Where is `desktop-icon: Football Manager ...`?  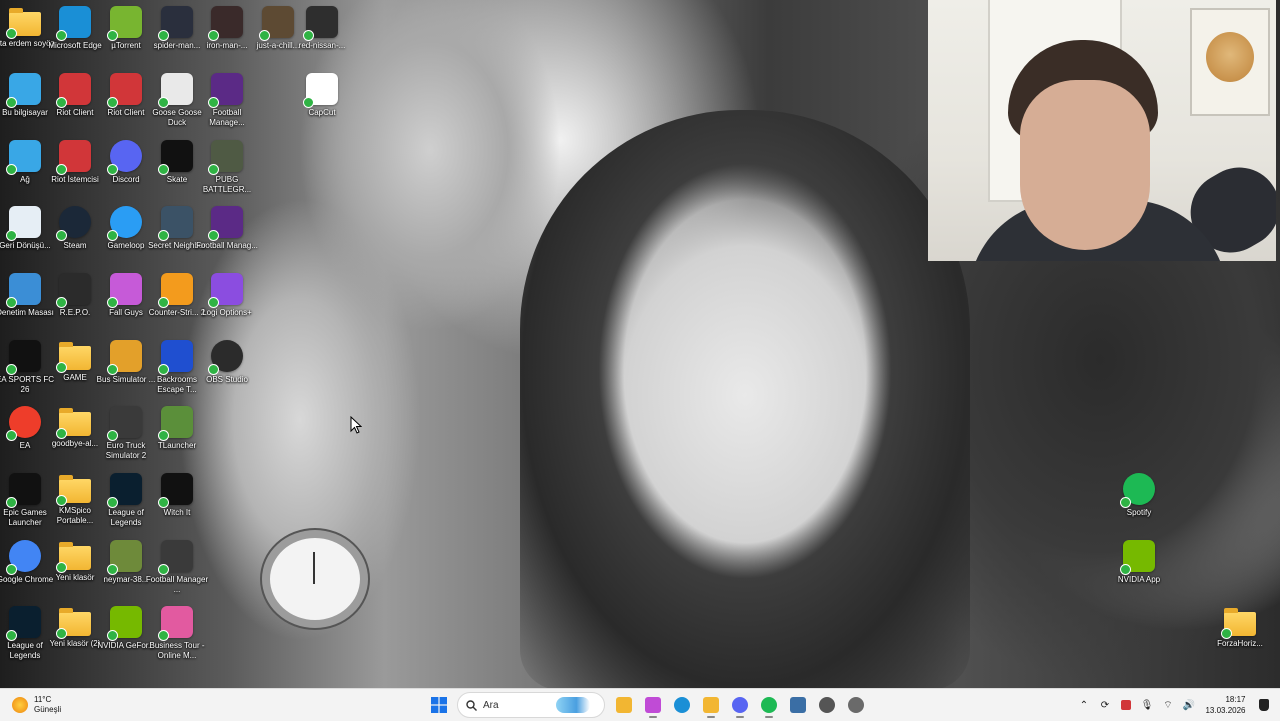
desktop-icon: Football Manager ... is located at coordinates (177, 567).